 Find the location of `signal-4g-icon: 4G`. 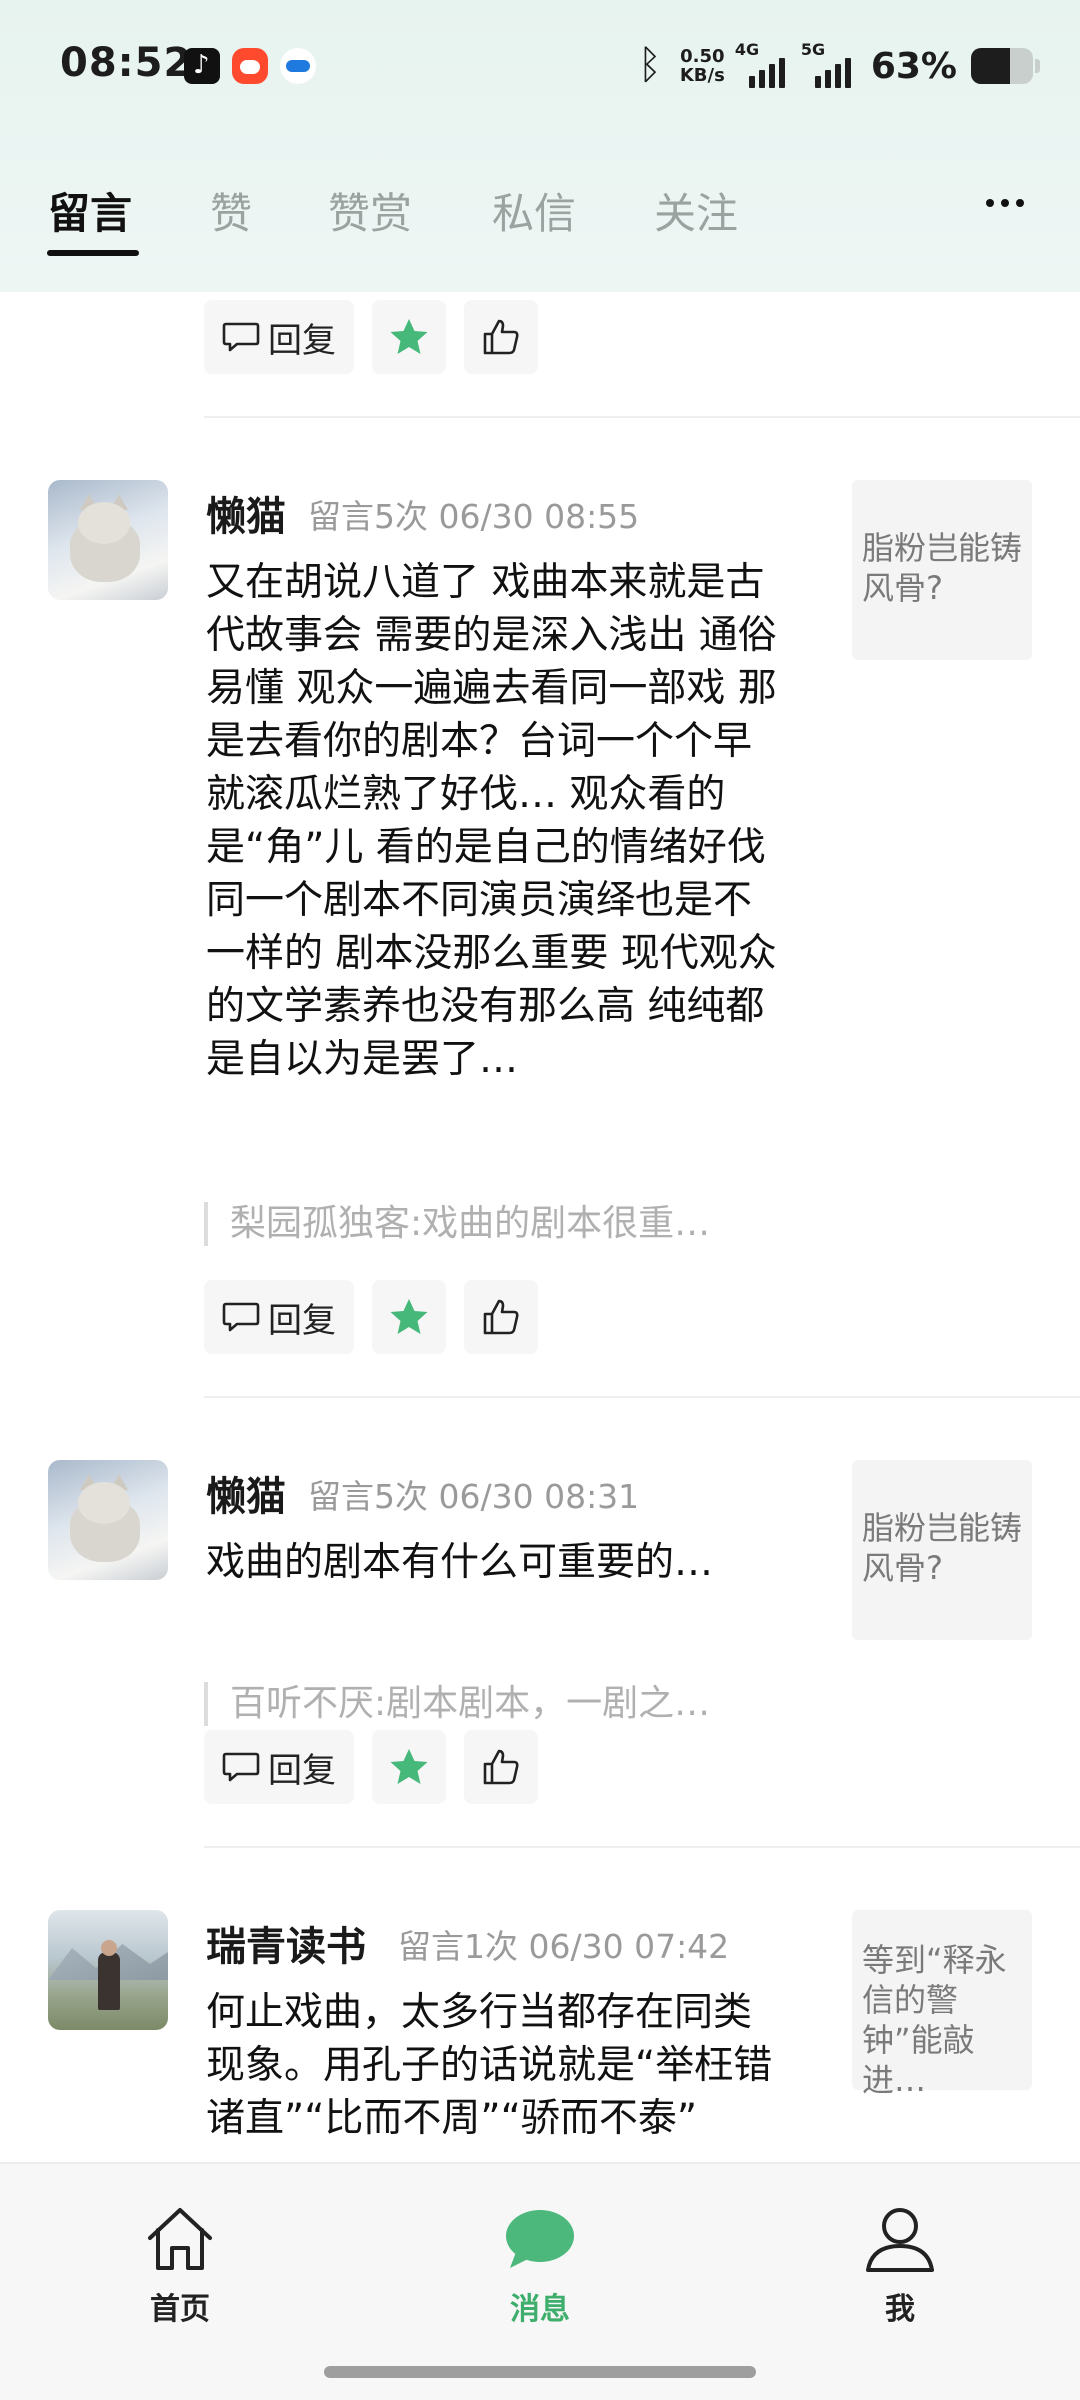

signal-4g-icon: 4G is located at coordinates (763, 64).